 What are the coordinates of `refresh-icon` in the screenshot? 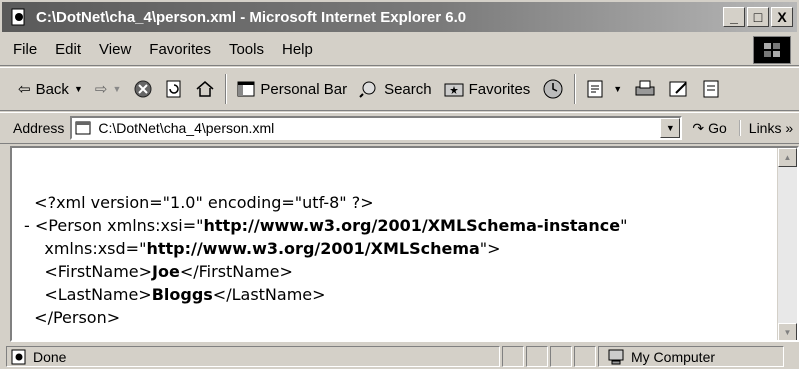 It's located at (173, 89).